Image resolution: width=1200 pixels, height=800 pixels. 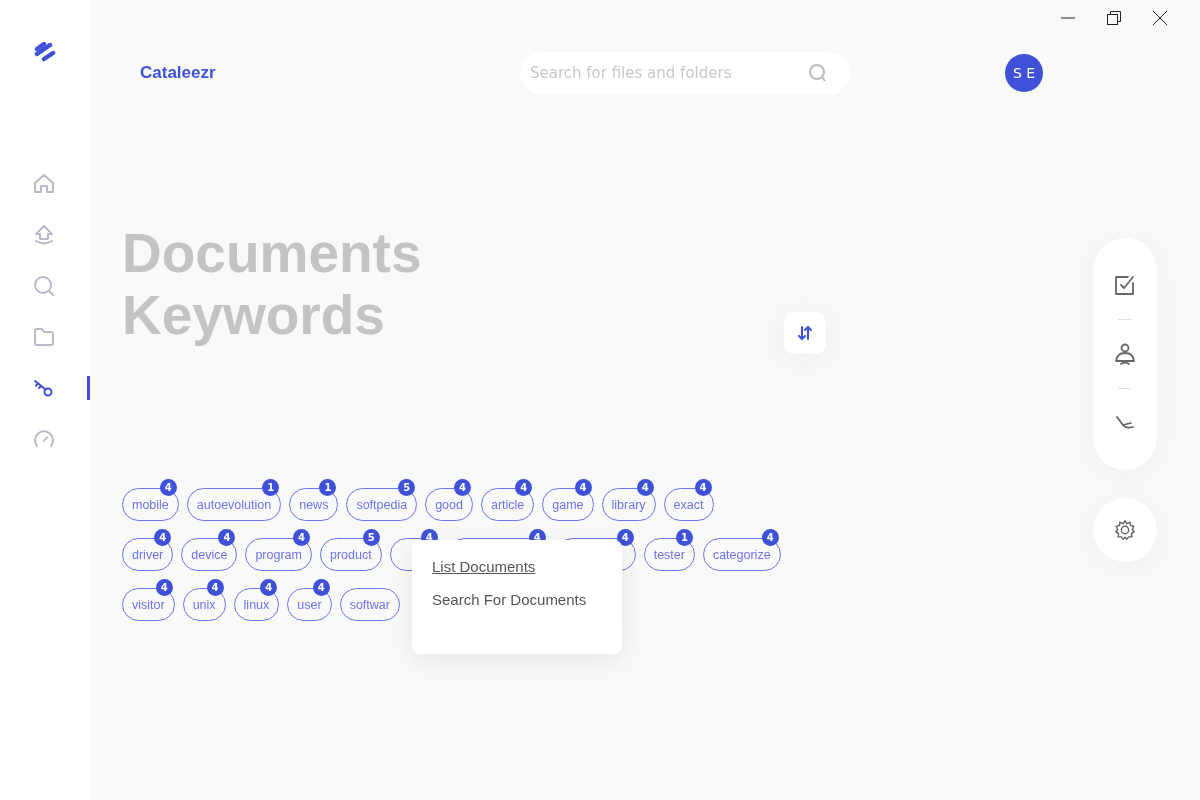 What do you see at coordinates (43, 184) in the screenshot?
I see `home-icon` at bounding box center [43, 184].